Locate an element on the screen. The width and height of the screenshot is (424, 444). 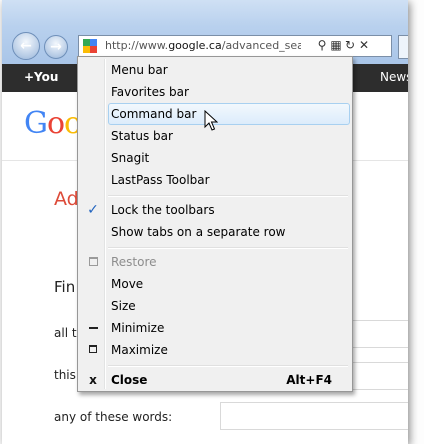
google-logo: Goo is located at coordinates (53, 123).